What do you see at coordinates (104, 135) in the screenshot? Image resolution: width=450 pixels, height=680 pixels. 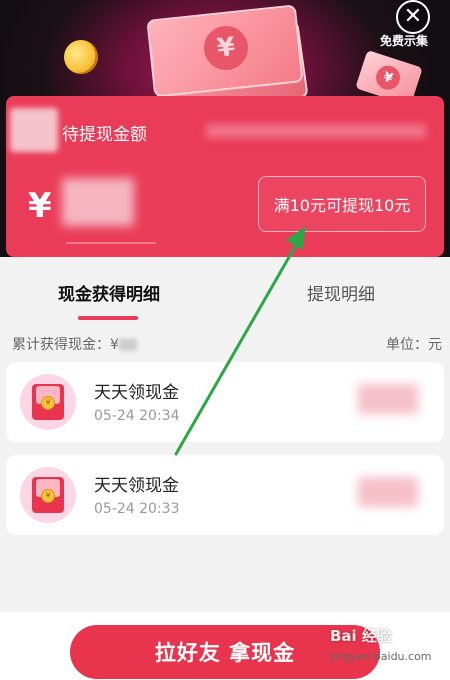 I see `card-title: 待提现金额` at bounding box center [104, 135].